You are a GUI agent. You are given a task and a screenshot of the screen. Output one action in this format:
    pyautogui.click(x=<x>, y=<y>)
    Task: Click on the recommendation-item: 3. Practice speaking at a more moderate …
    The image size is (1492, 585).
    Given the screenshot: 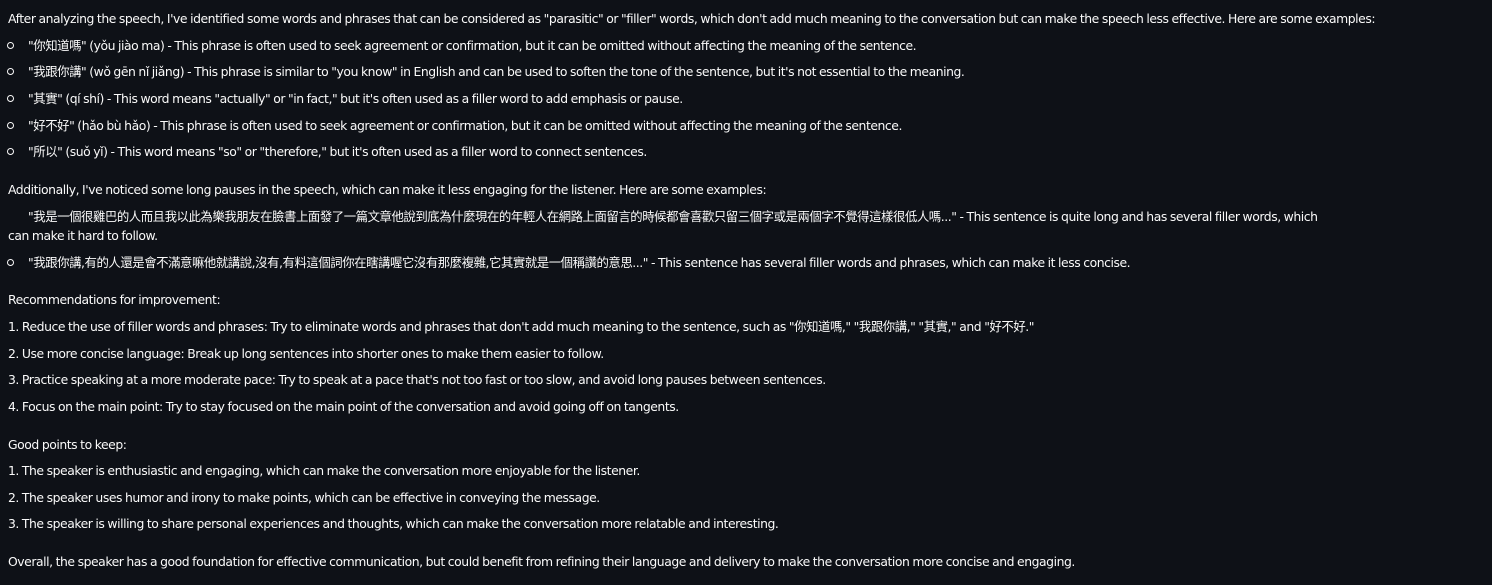 What is the action you would take?
    pyautogui.click(x=417, y=379)
    